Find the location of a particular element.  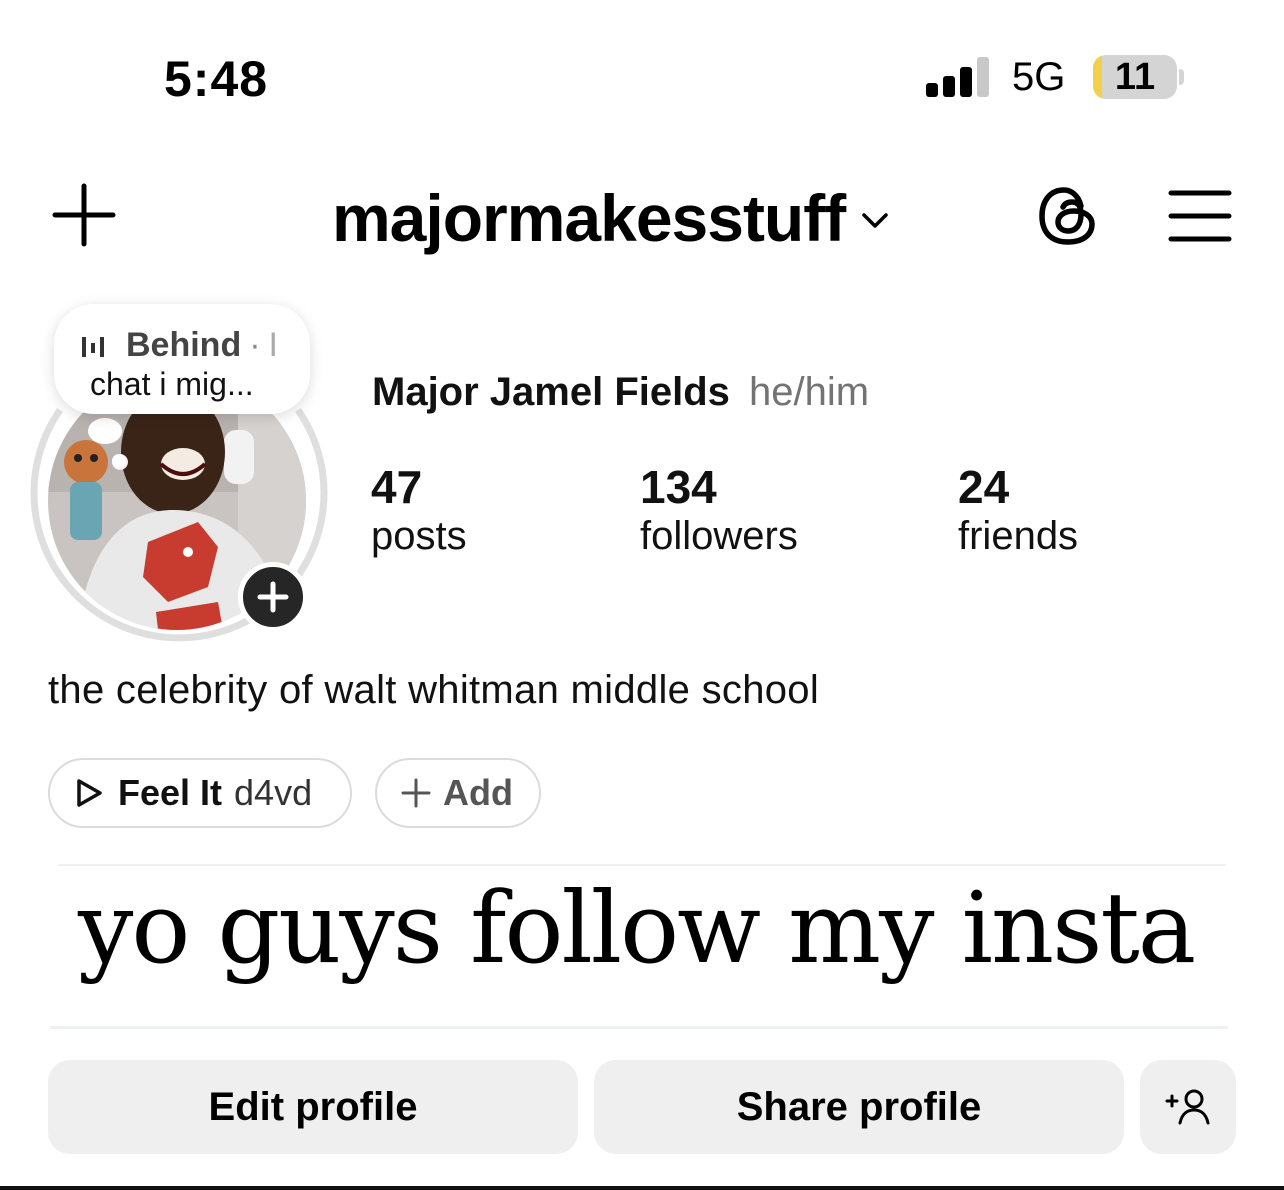

profile-name-row: Major Jamel Fields he/him is located at coordinates (620, 392).